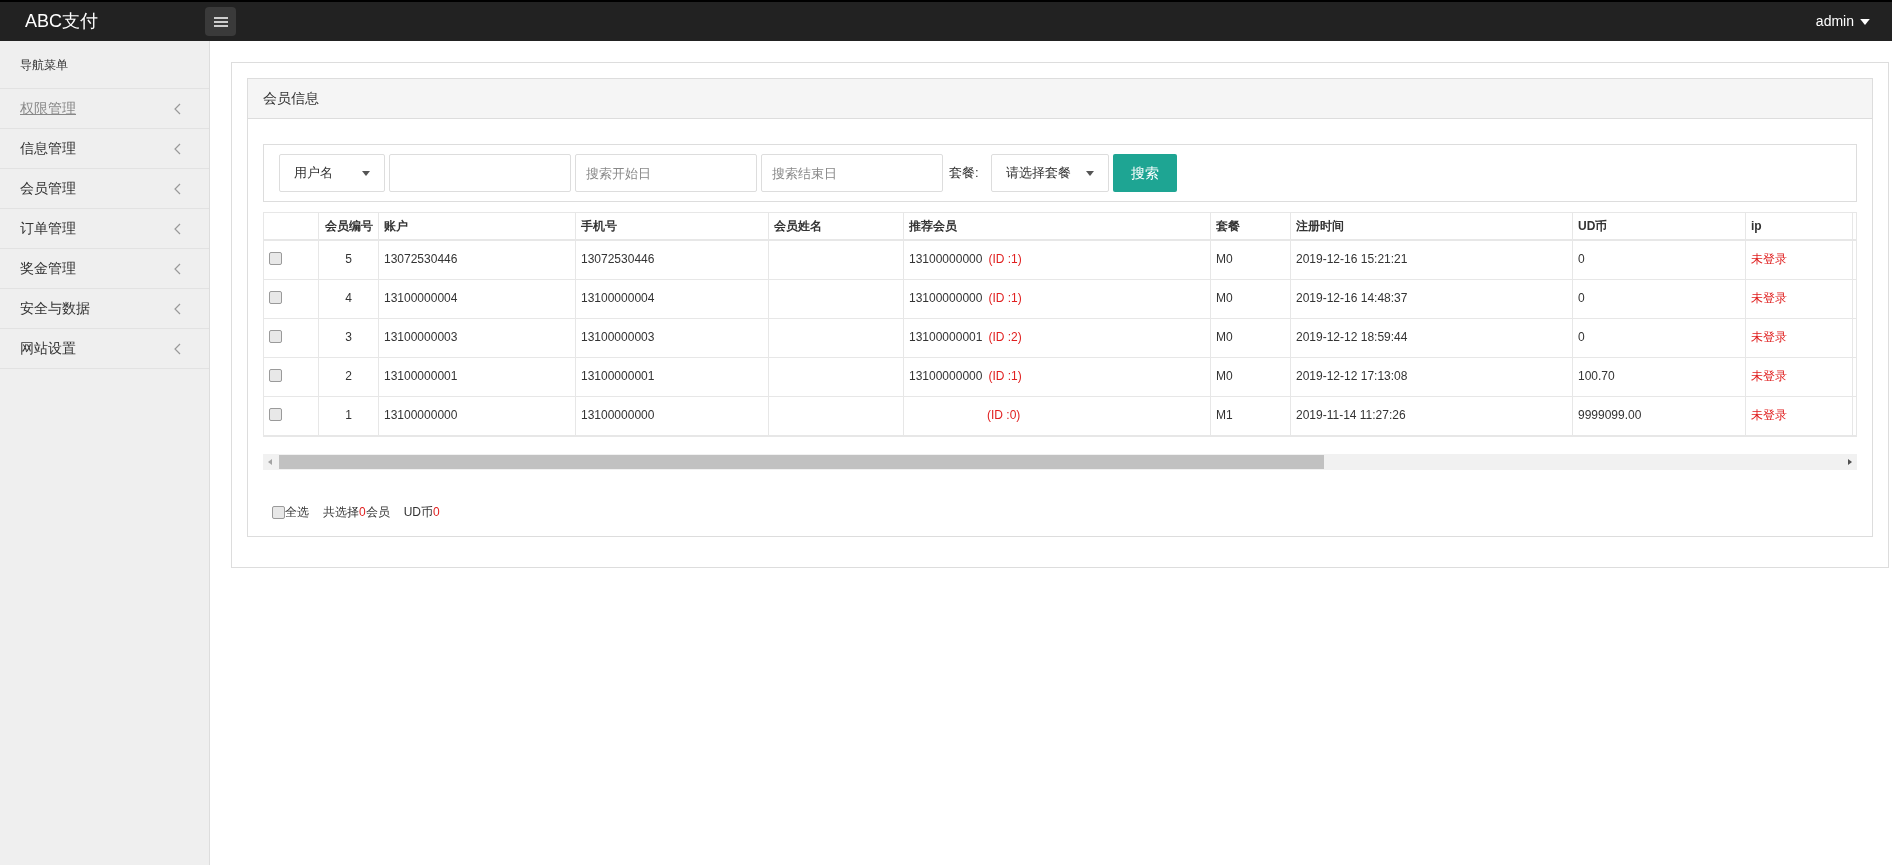  I want to click on package-label: 套餐:, so click(964, 173).